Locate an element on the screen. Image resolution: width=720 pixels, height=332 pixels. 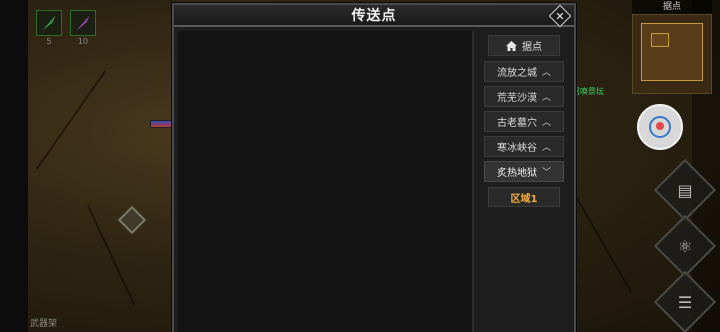
dialog-title: 传送点 is located at coordinates (374, 16).